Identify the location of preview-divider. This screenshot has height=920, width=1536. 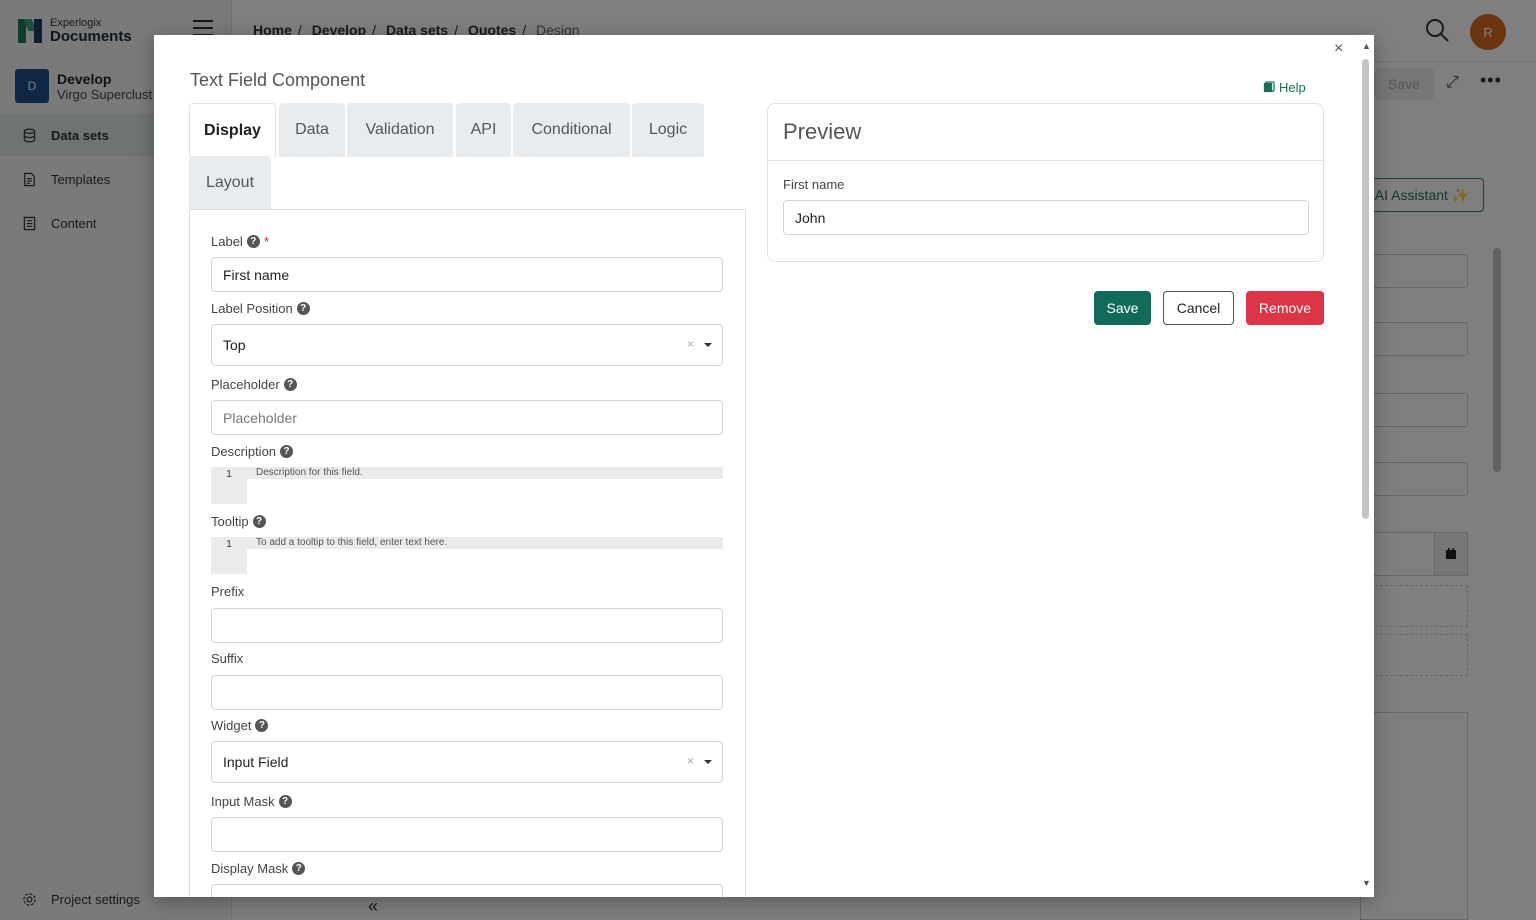
(1045, 160).